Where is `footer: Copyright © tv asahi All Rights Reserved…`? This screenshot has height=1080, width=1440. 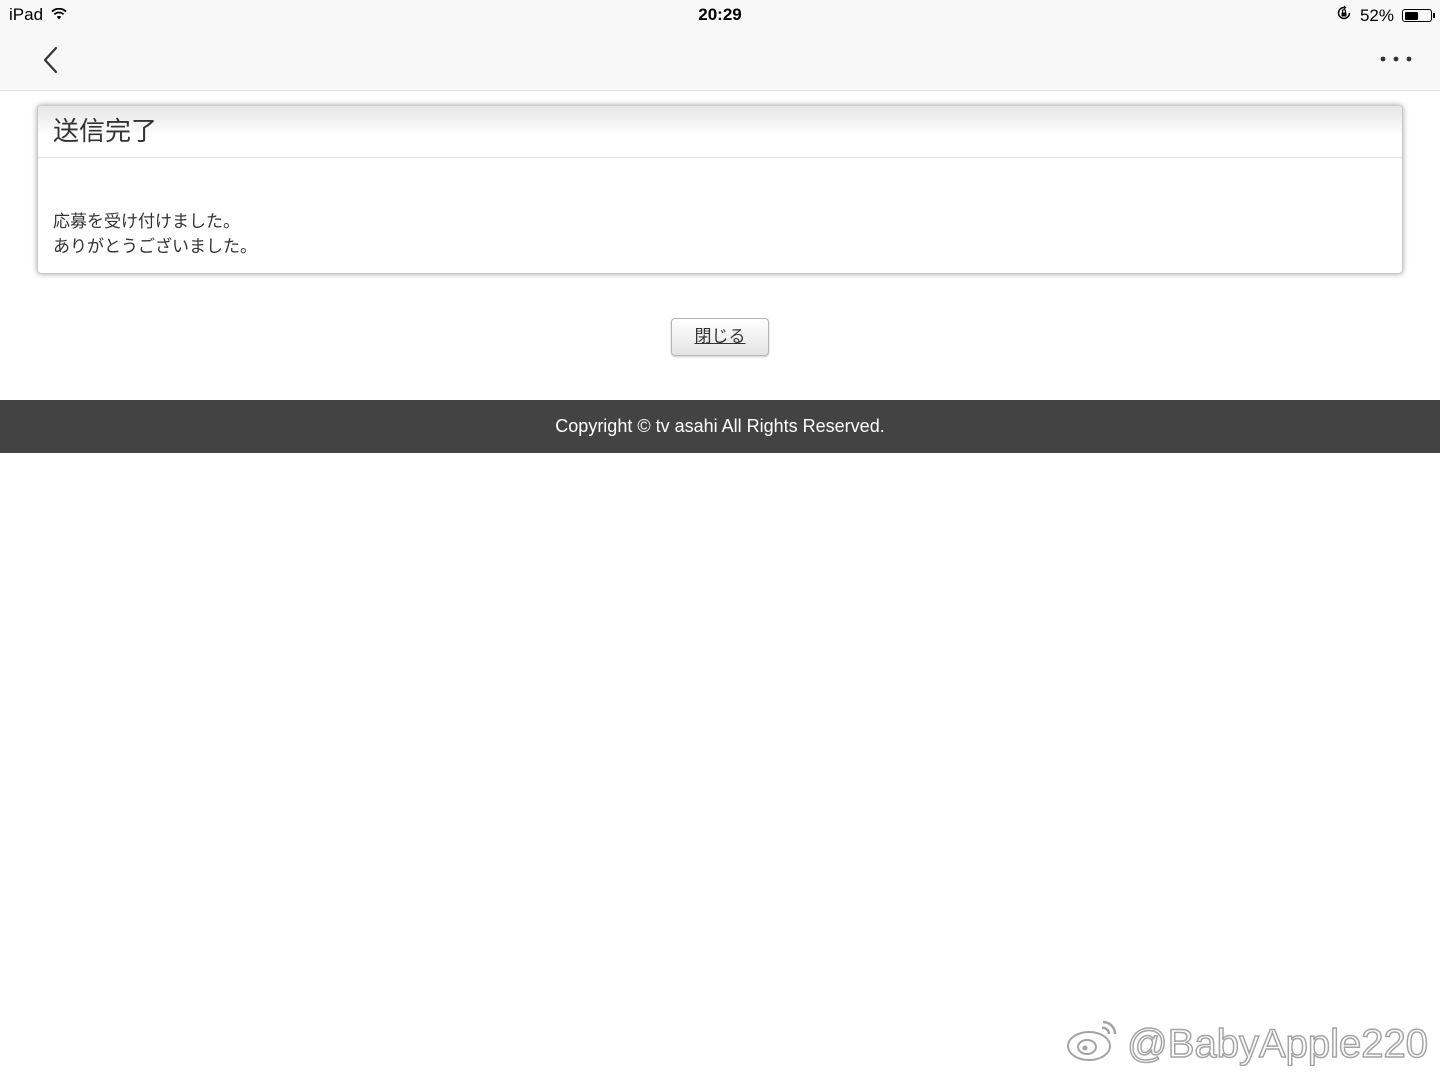
footer: Copyright © tv asahi All Rights Reserved… is located at coordinates (720, 426).